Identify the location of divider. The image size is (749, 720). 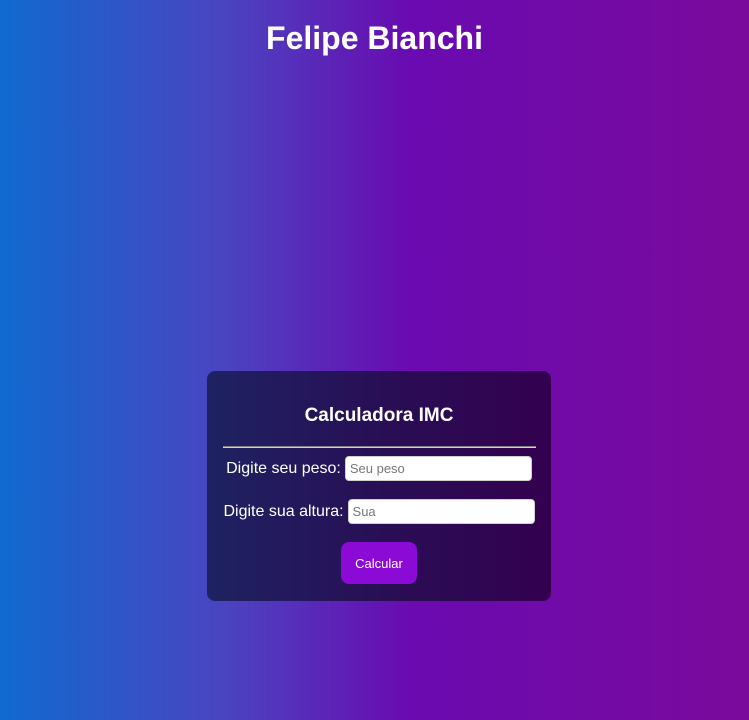
(379, 447).